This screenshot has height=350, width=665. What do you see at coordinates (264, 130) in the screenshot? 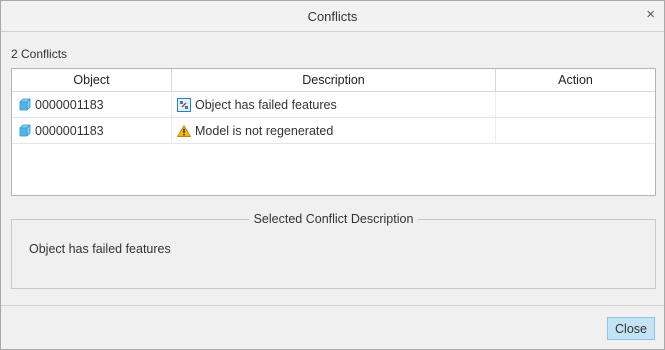
I see `description-text: Model is not regenerated` at bounding box center [264, 130].